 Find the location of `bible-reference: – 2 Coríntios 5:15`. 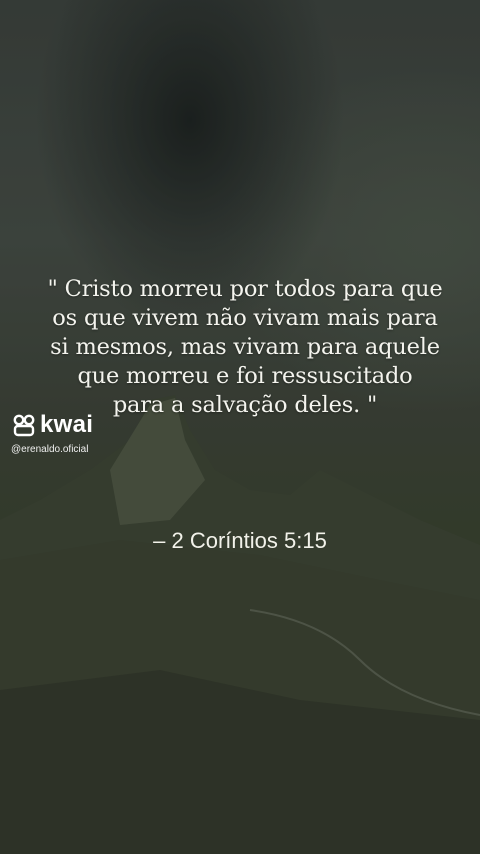

bible-reference: – 2 Coríntios 5:15 is located at coordinates (240, 540).